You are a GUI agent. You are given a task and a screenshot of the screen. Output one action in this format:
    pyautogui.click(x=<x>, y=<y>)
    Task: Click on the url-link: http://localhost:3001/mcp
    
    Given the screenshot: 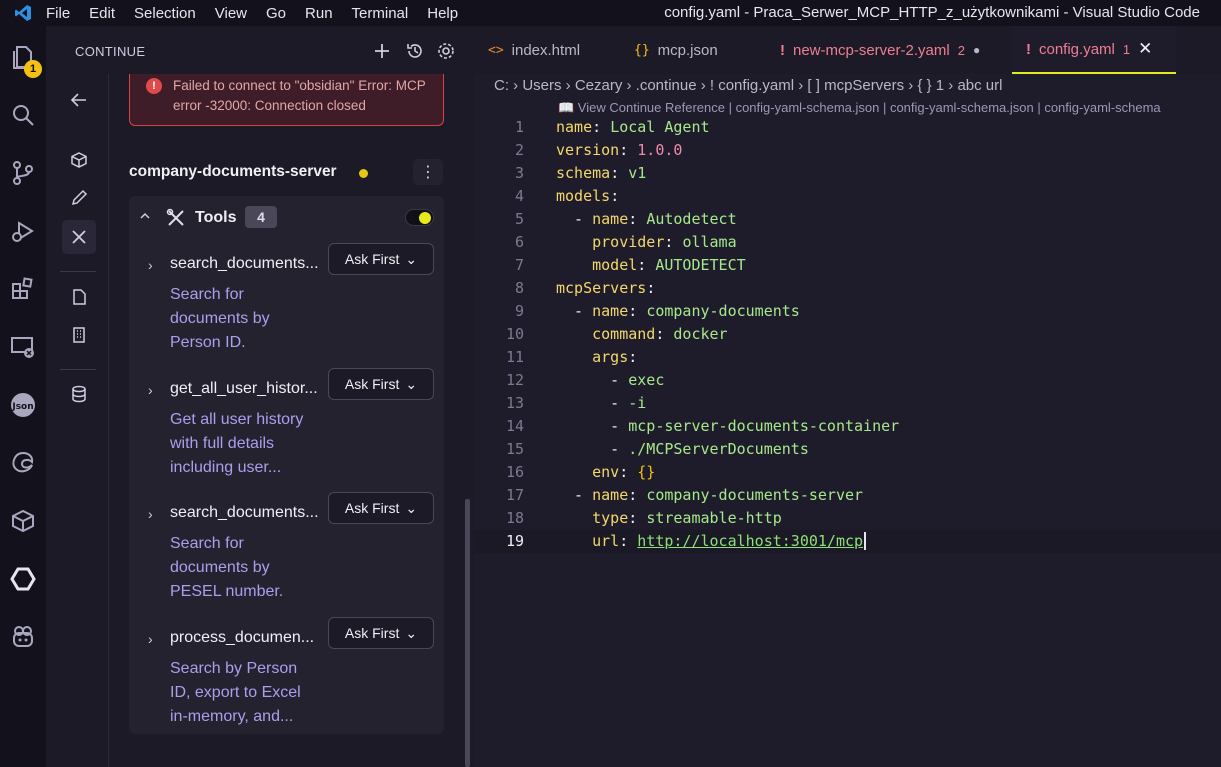 What is the action you would take?
    pyautogui.click(x=750, y=541)
    